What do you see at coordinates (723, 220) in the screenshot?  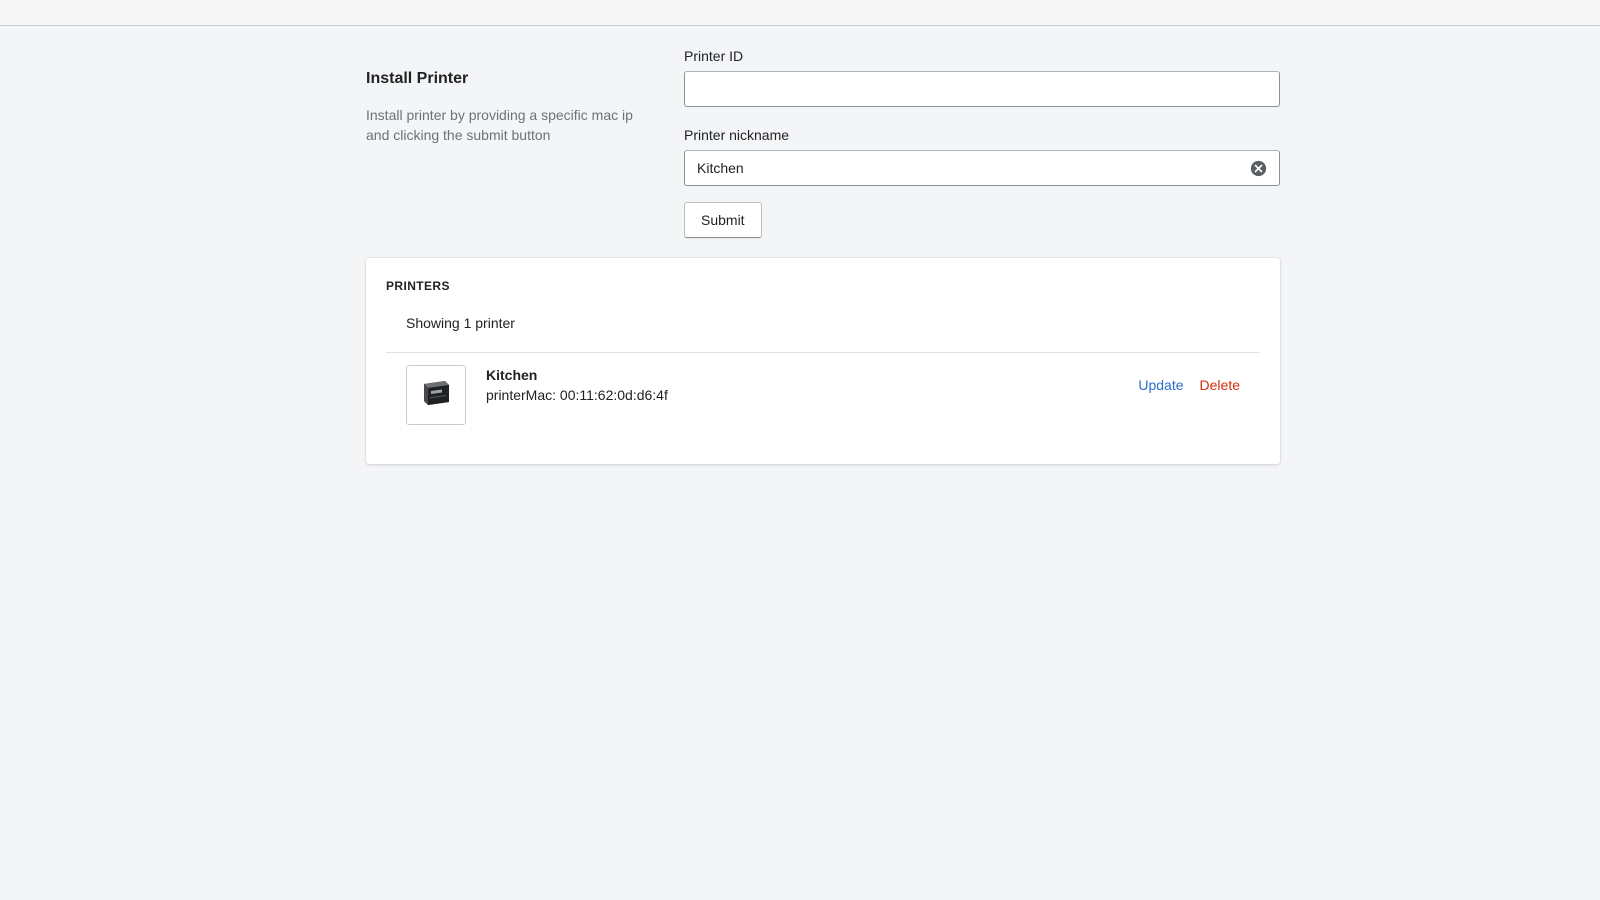 I see `submit-button: Submit` at bounding box center [723, 220].